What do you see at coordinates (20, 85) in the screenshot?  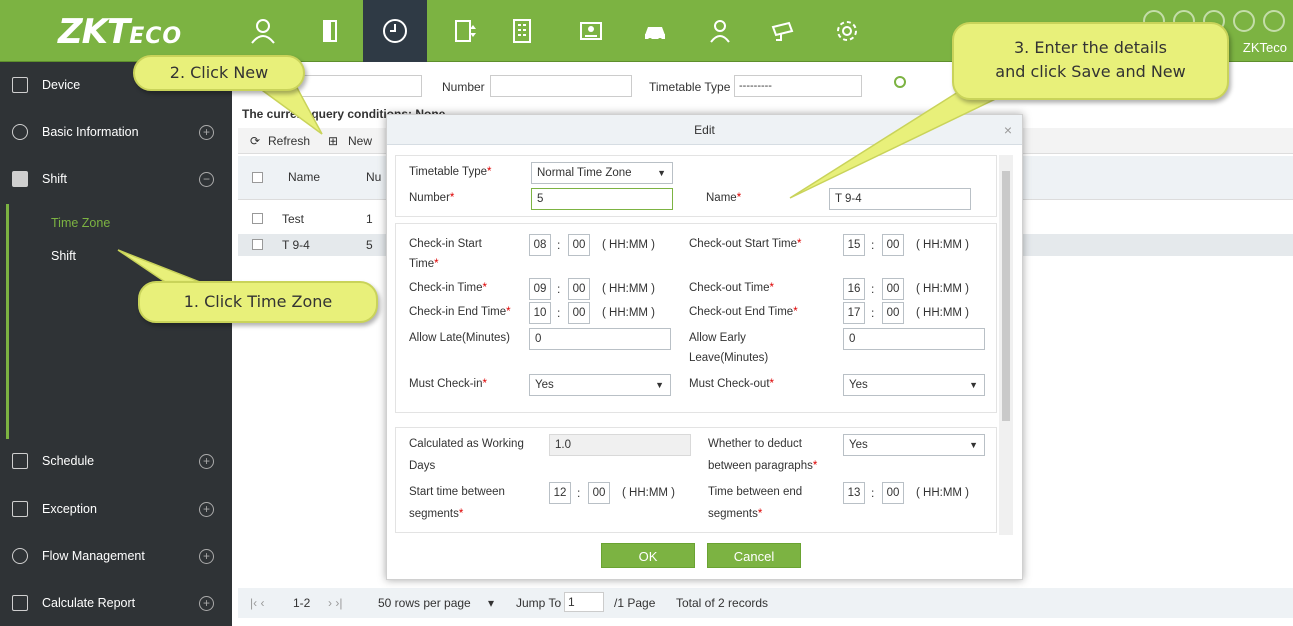 I see `device-icon` at bounding box center [20, 85].